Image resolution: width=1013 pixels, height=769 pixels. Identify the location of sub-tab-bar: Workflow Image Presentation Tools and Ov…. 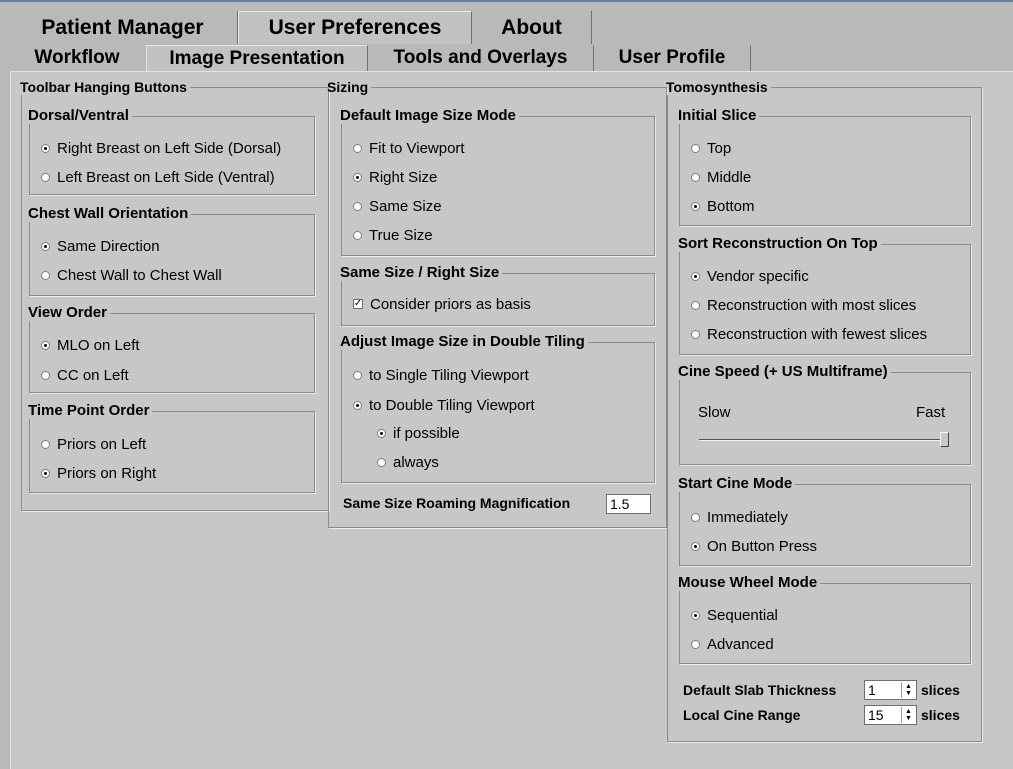
(379, 58).